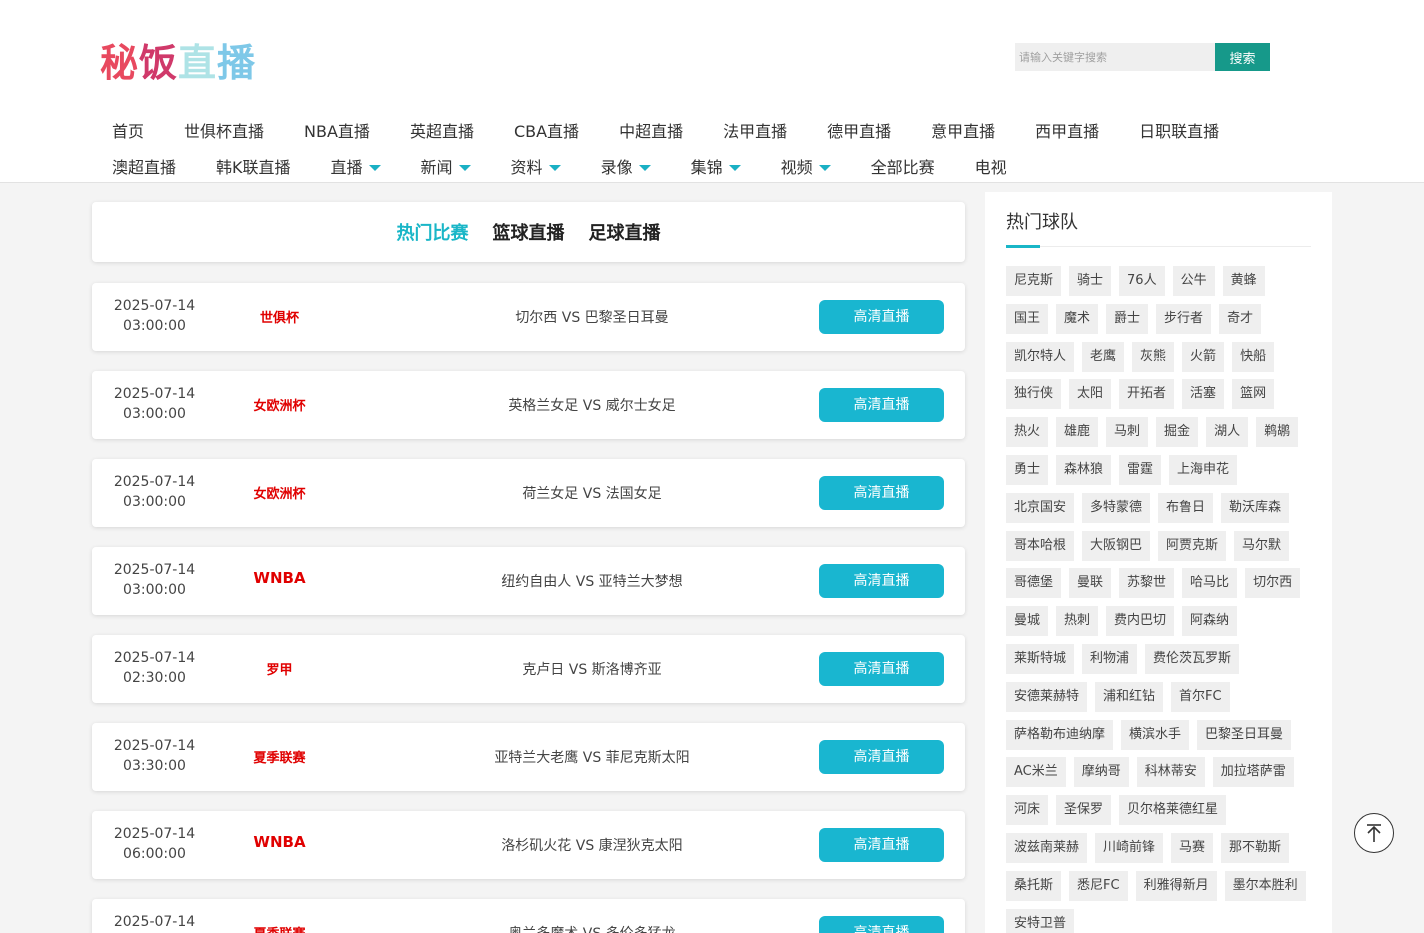 This screenshot has height=933, width=1424. Describe the element at coordinates (1101, 772) in the screenshot. I see `team-tag: 摩纳哥` at that location.